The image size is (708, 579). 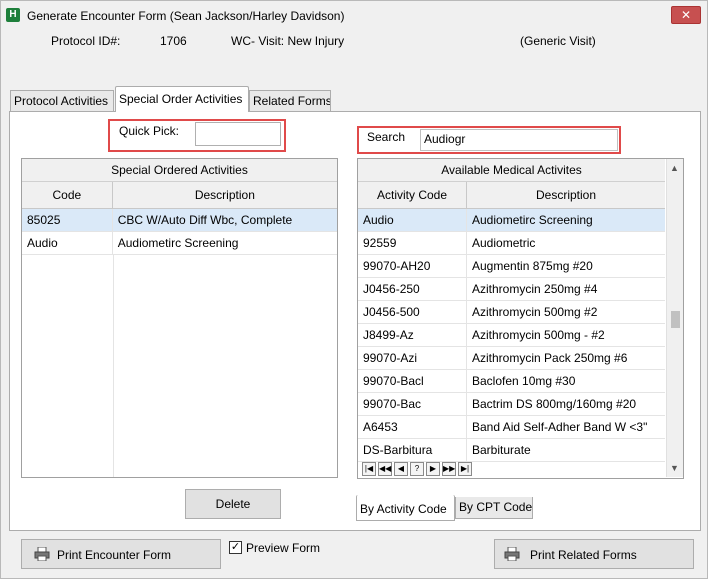 I want to click on app-icon: H, so click(x=13, y=15).